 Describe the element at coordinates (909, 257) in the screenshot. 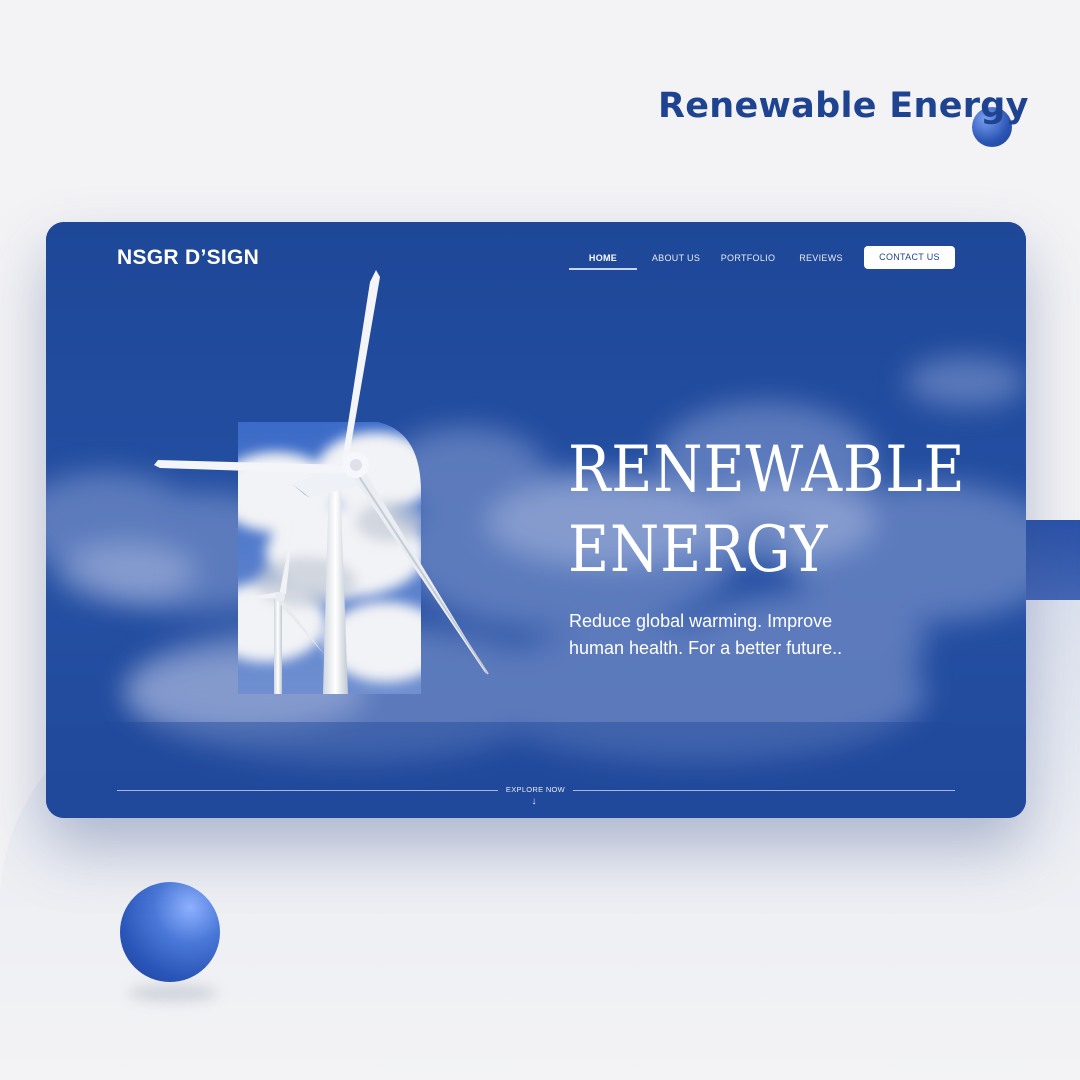

I see `contact-us-button: CONTACT US` at that location.